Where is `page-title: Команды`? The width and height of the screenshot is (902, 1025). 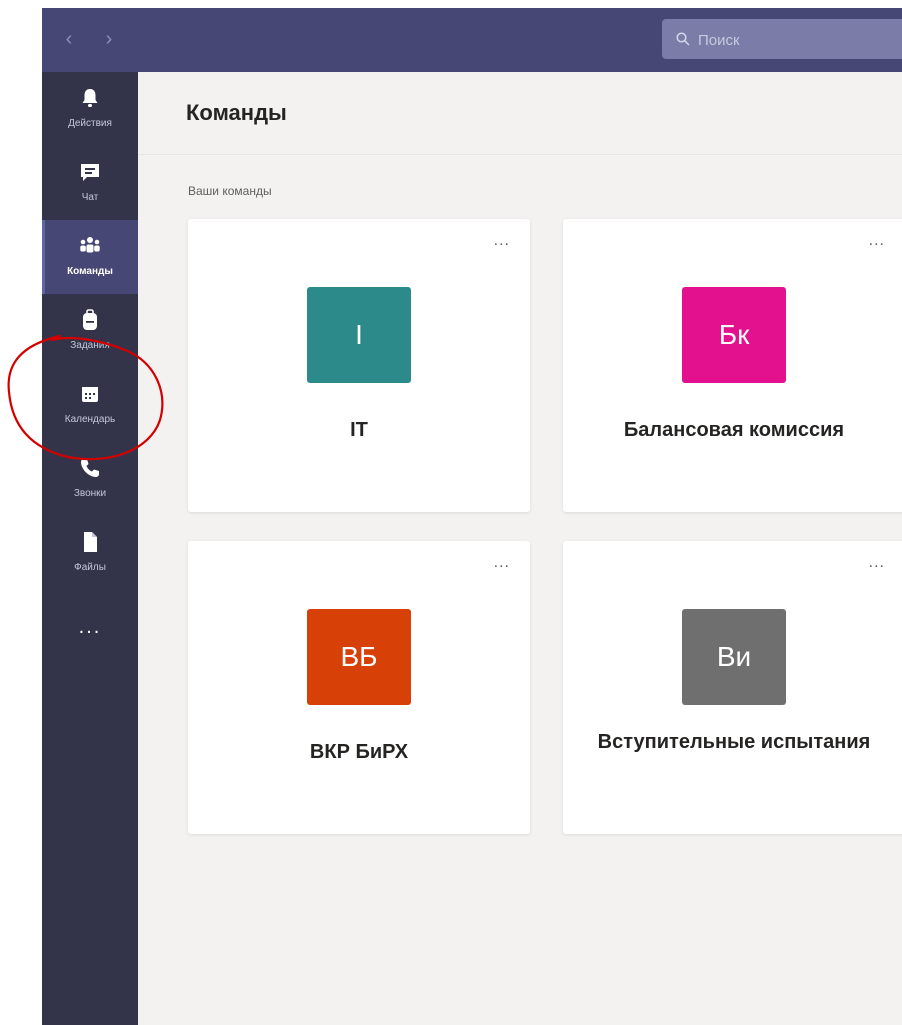
page-title: Команды is located at coordinates (236, 112).